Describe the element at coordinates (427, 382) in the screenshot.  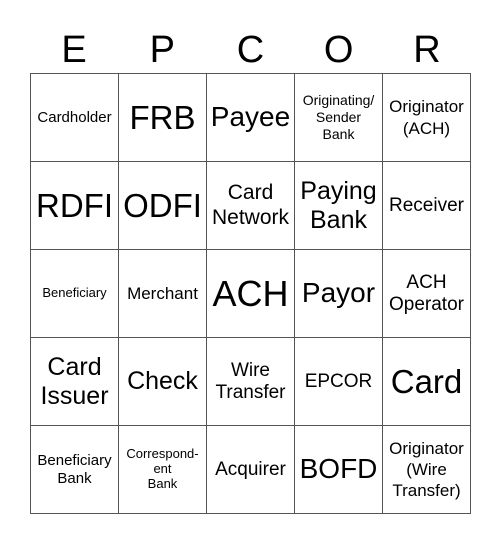
I see `bingo-cell: Card` at that location.